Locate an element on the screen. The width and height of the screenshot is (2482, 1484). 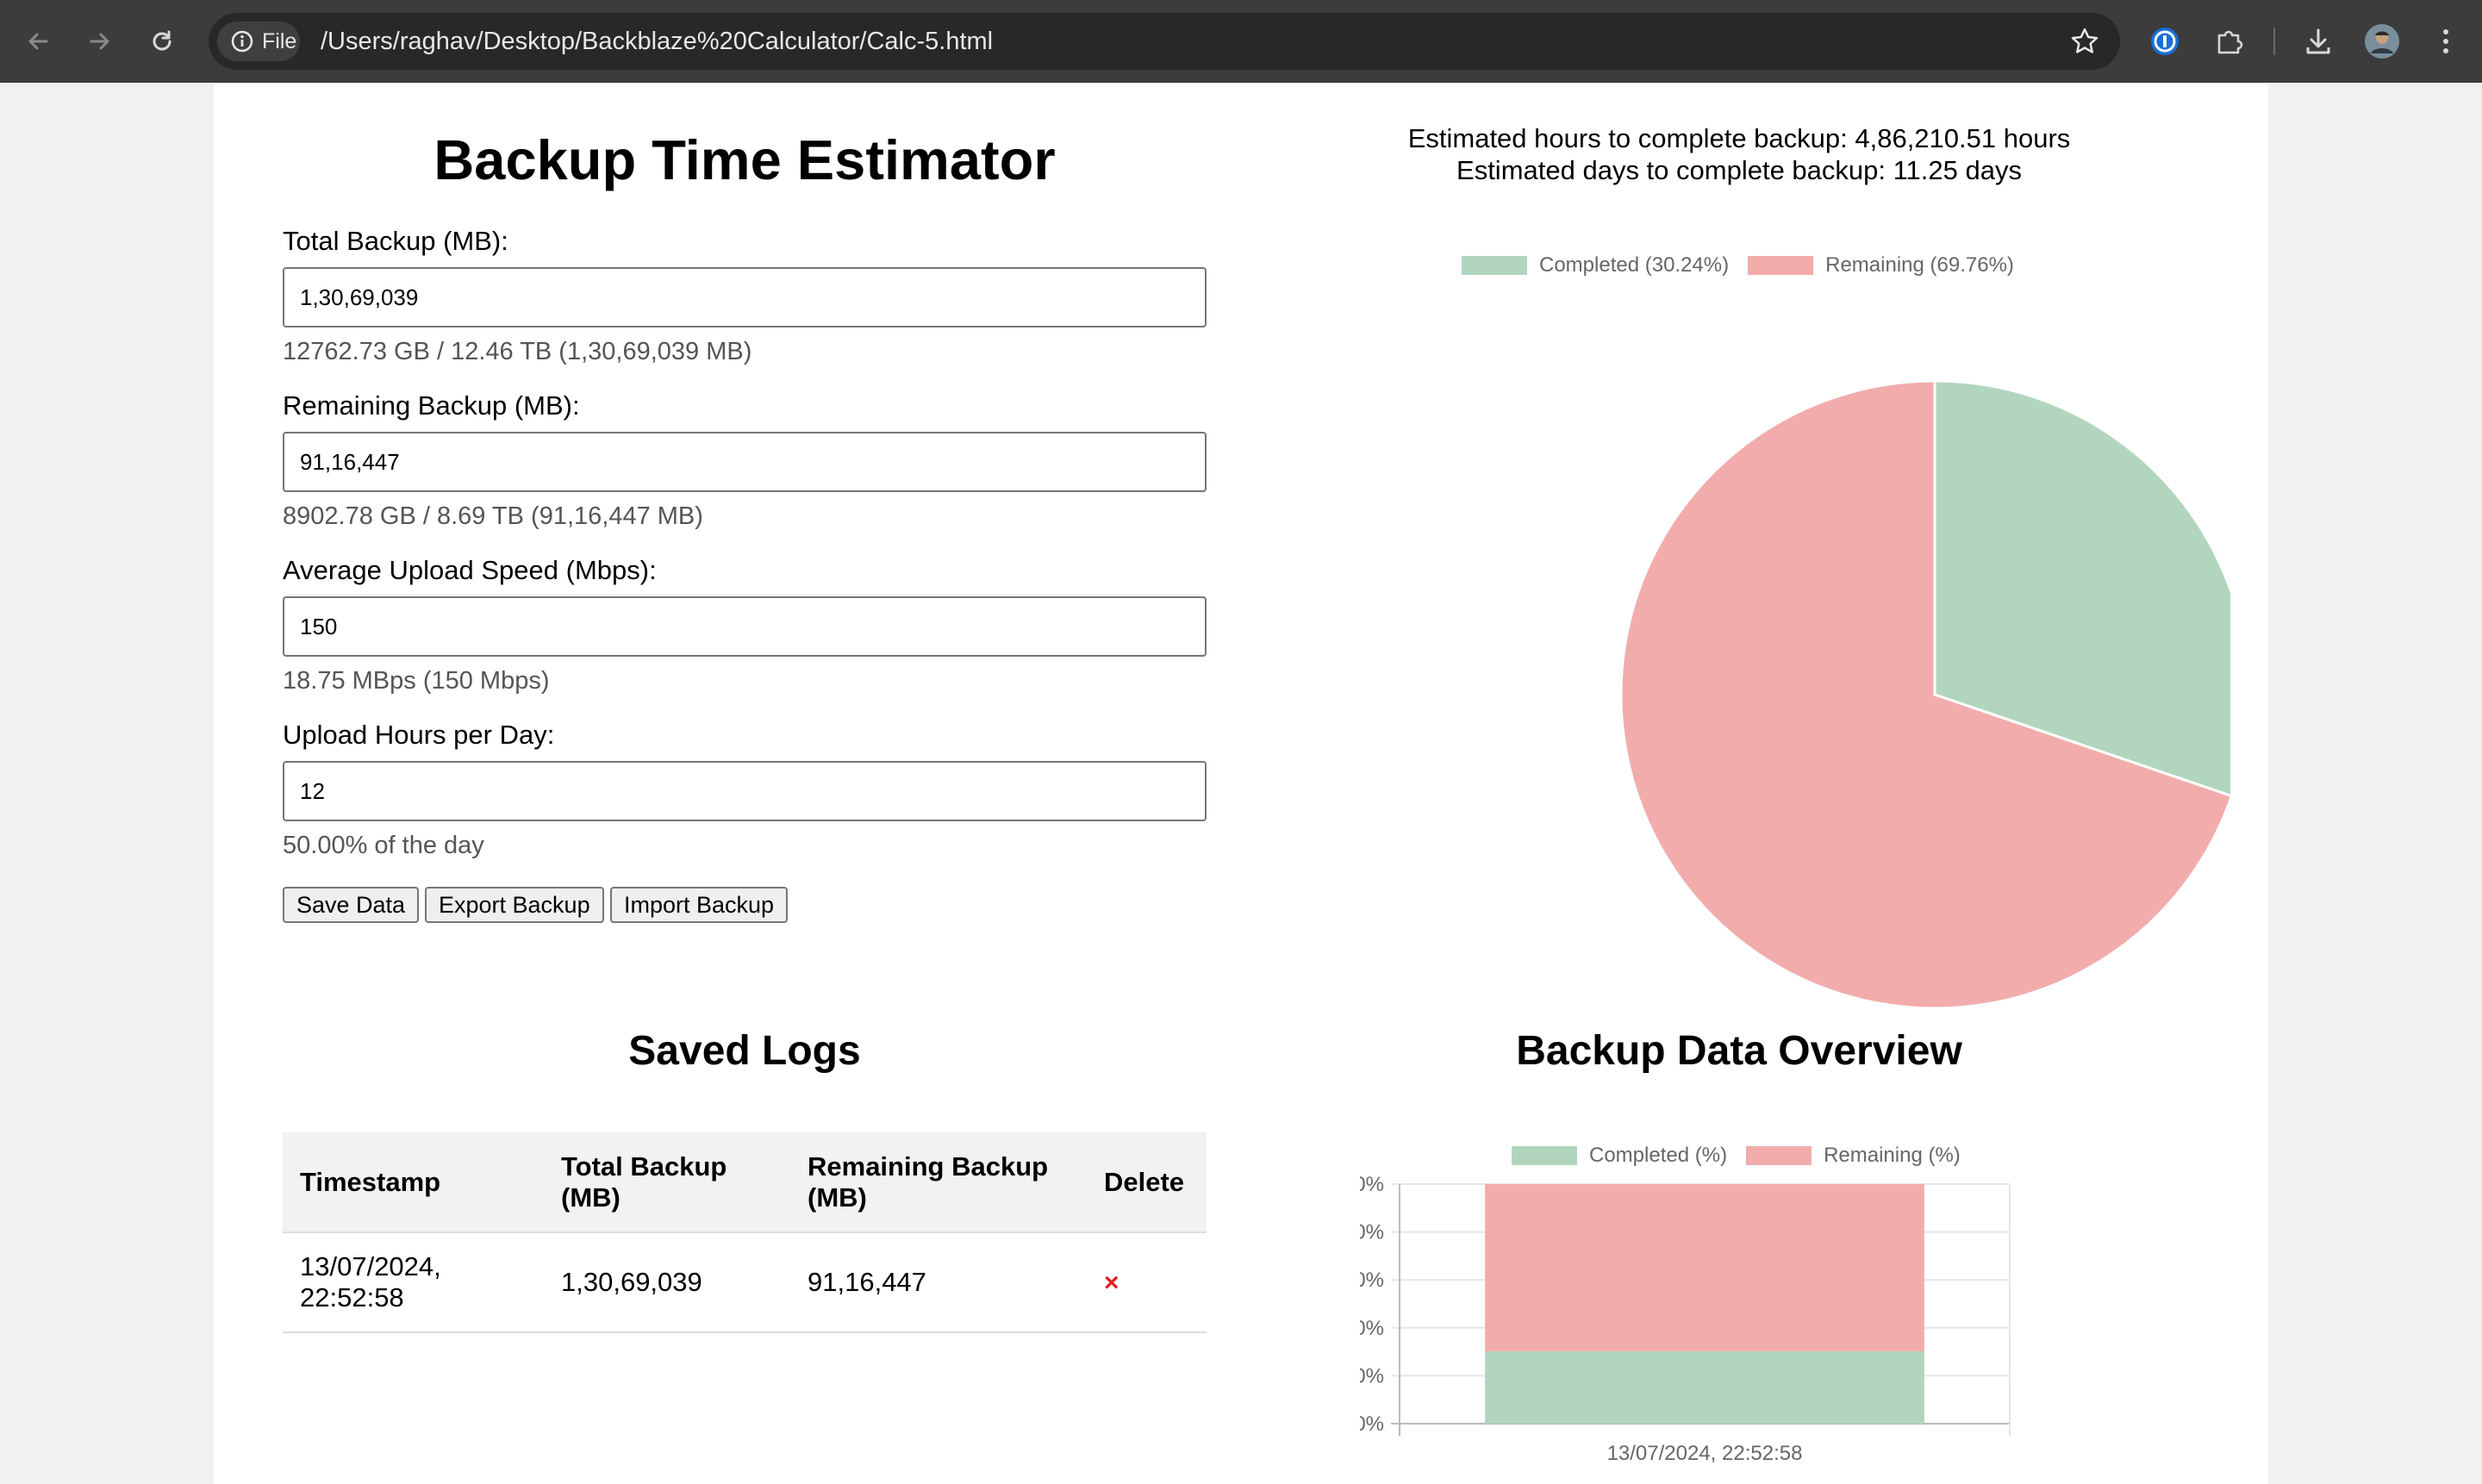
import-backup-button: Import Backup is located at coordinates (699, 905).